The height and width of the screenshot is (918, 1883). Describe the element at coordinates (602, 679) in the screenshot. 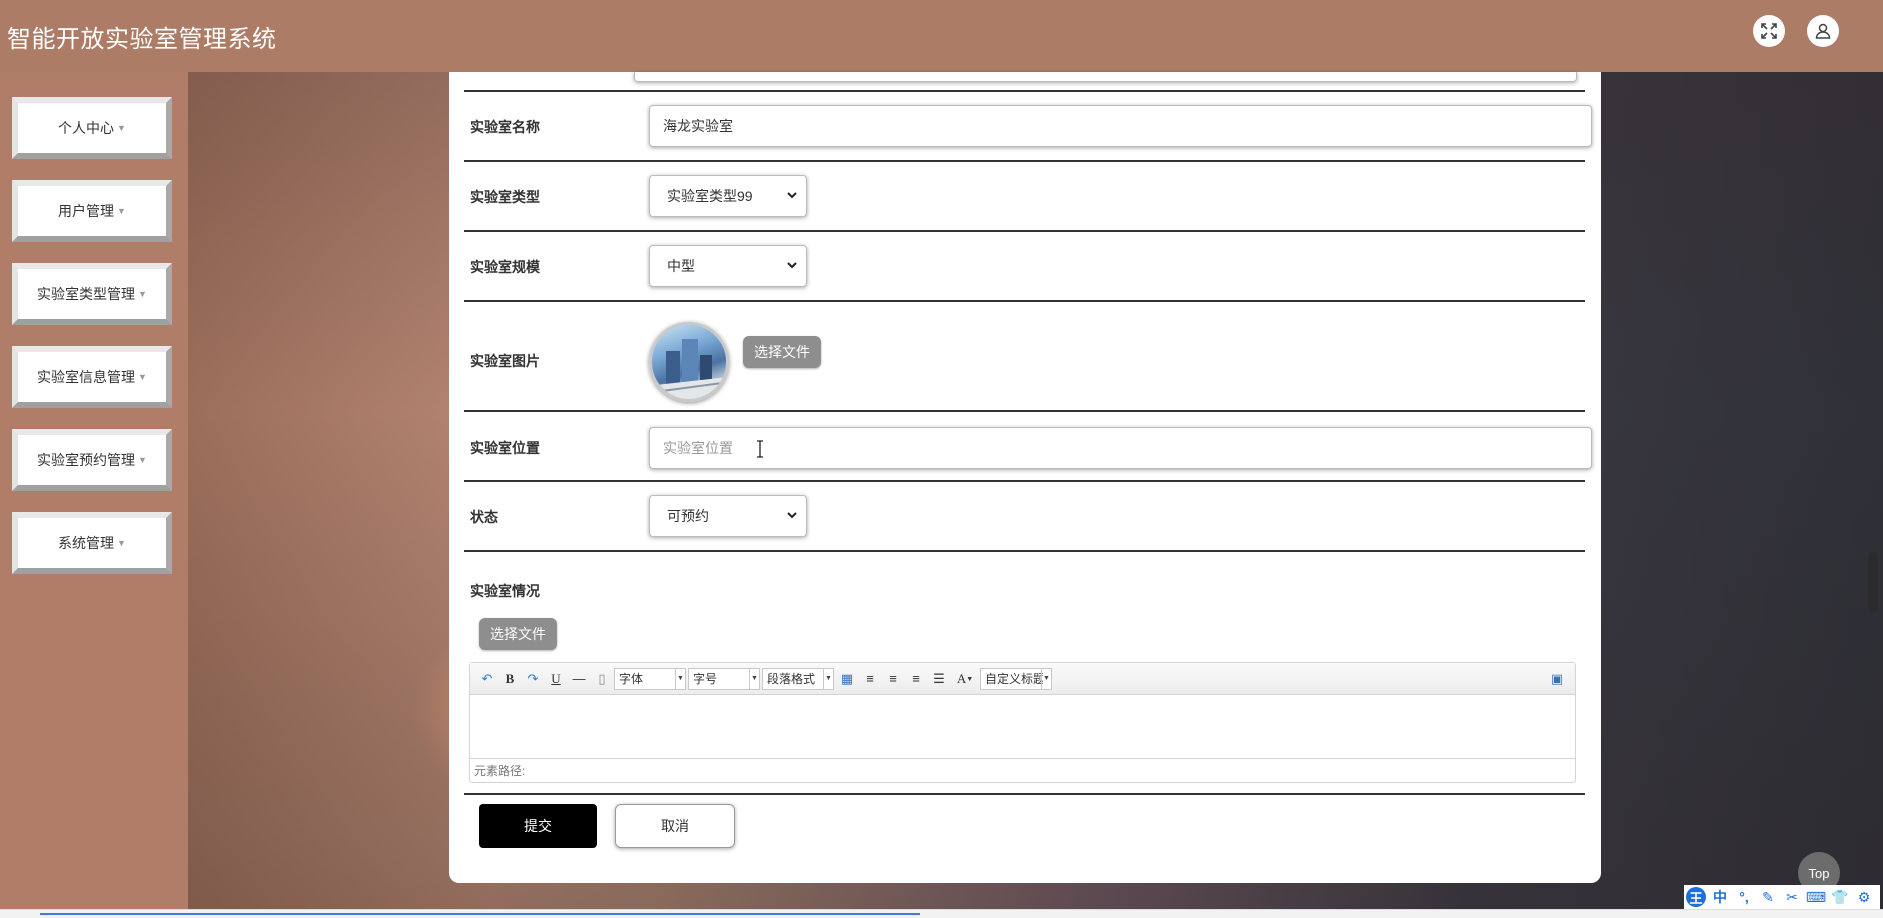

I see `document-icon: ▯` at that location.